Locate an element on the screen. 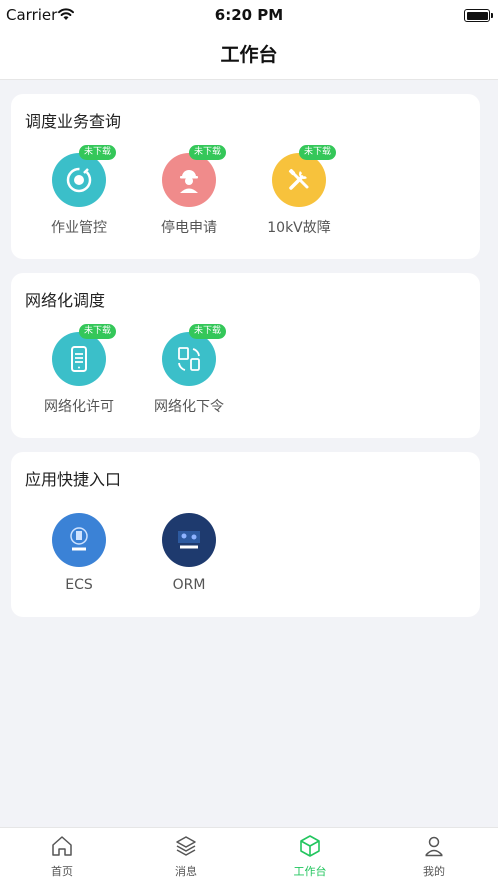 Image resolution: width=498 pixels, height=889 pixels. tab-label: 我的 is located at coordinates (434, 871).